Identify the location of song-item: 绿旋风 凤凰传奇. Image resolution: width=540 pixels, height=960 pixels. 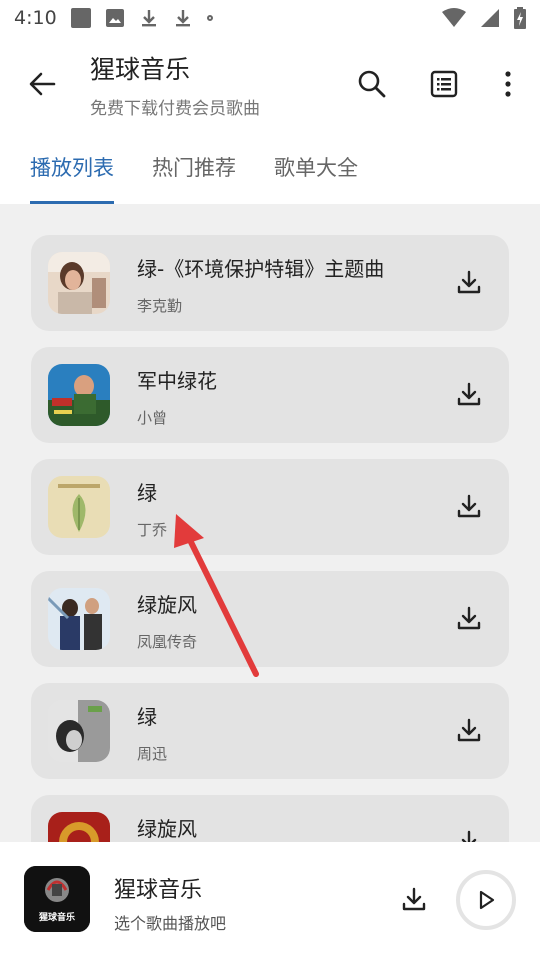
(270, 619).